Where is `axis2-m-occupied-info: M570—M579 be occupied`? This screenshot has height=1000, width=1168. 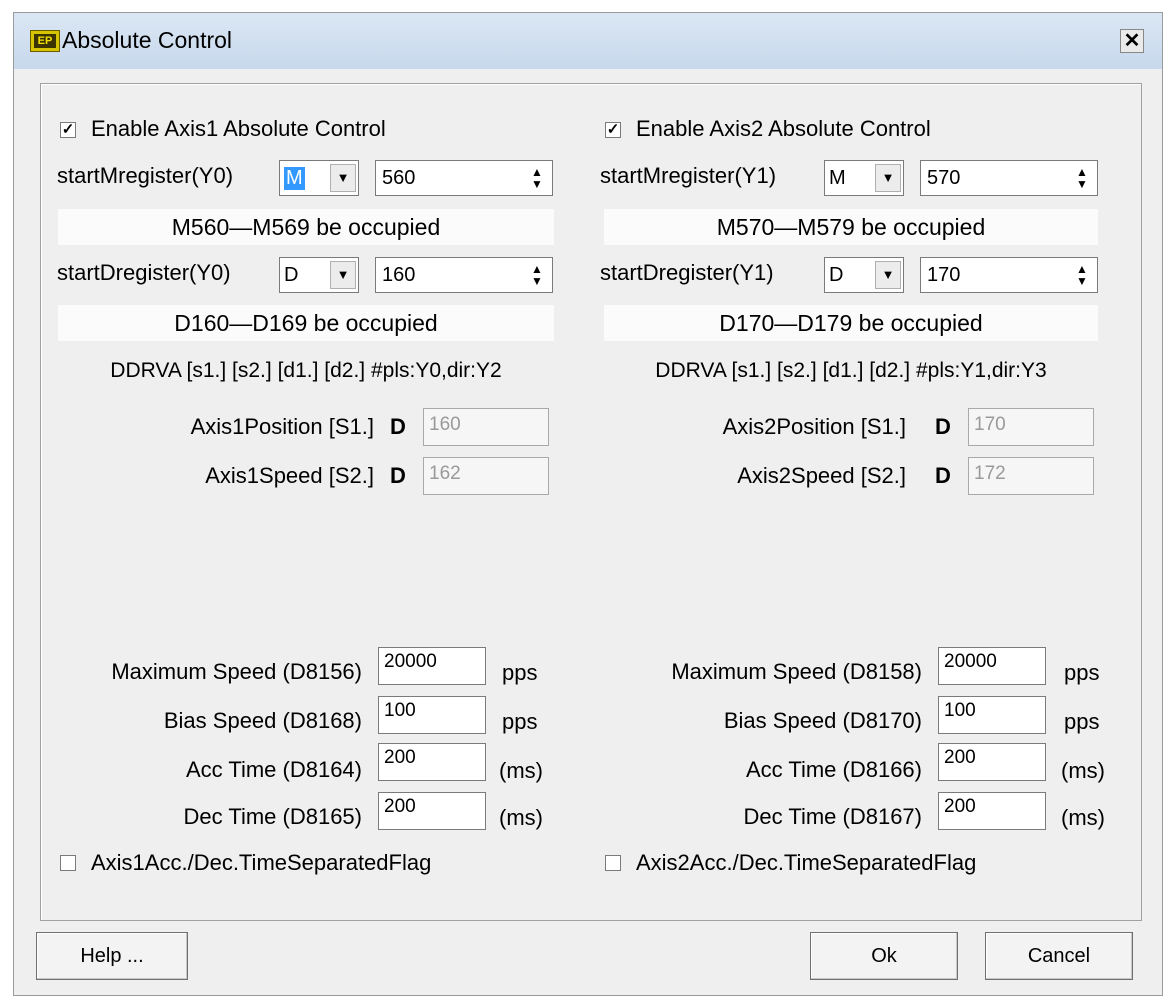 axis2-m-occupied-info: M570—M579 be occupied is located at coordinates (851, 227).